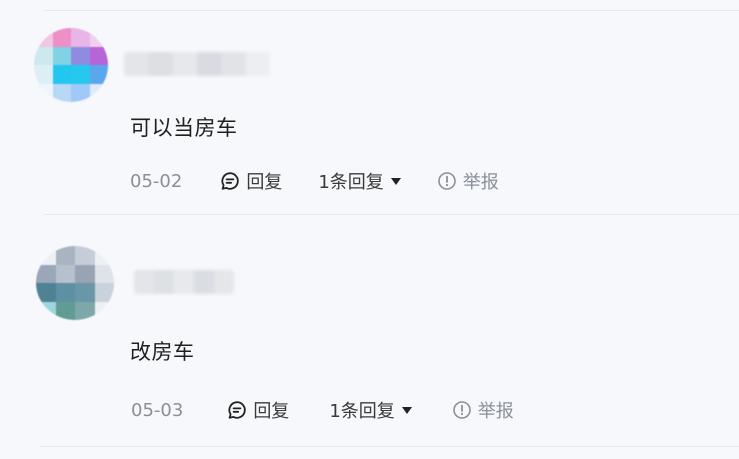  I want to click on comment-divider, so click(391, 214).